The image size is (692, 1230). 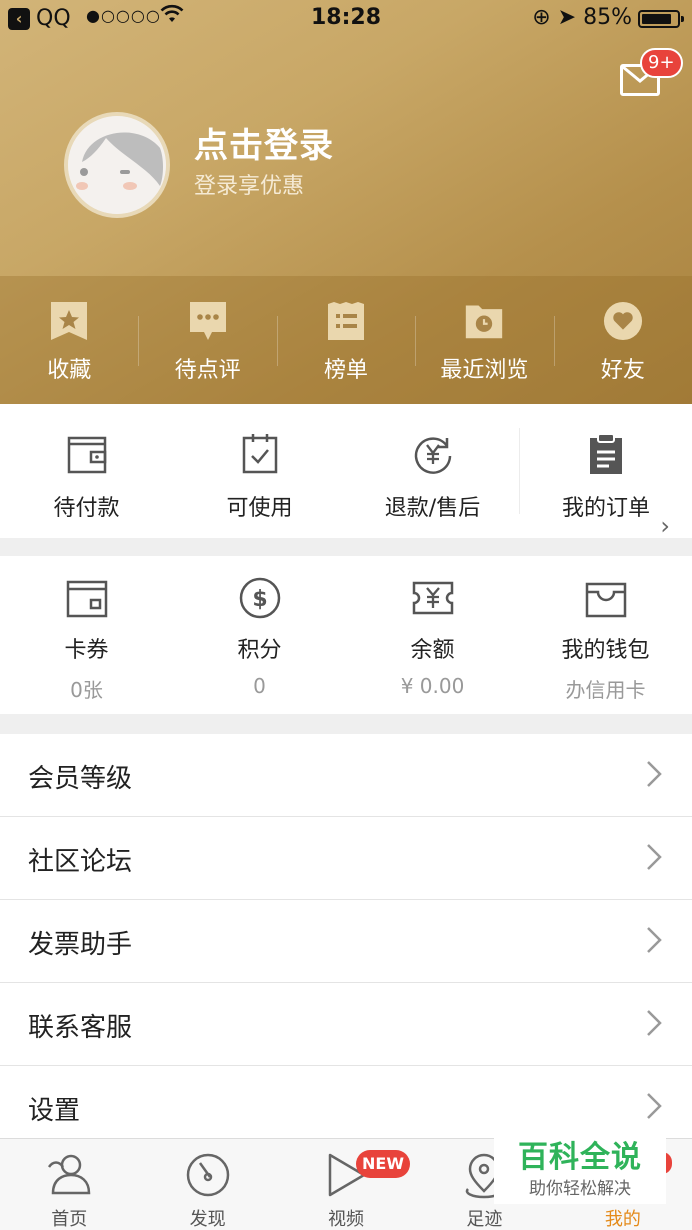 I want to click on dollar-icon: $, so click(x=259, y=598).